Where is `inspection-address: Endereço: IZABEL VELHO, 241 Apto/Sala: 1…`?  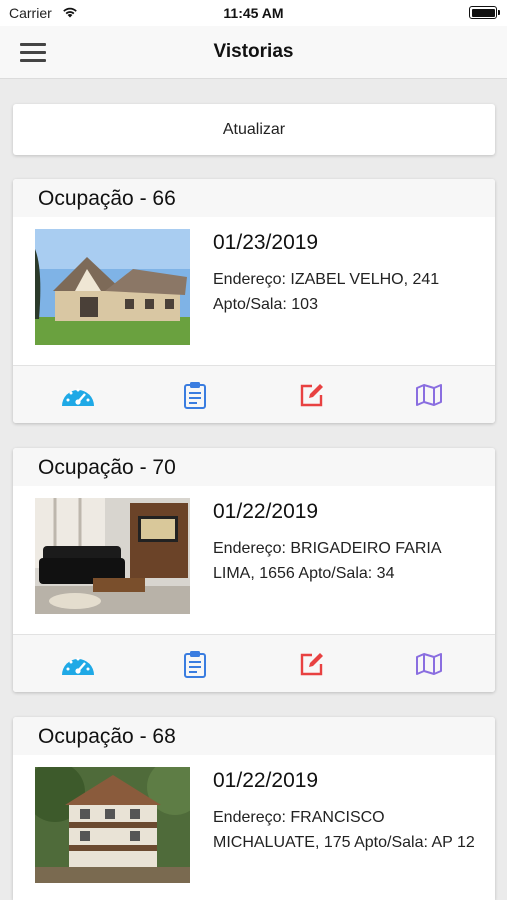 inspection-address: Endereço: IZABEL VELHO, 241 Apto/Sala: 1… is located at coordinates (326, 292).